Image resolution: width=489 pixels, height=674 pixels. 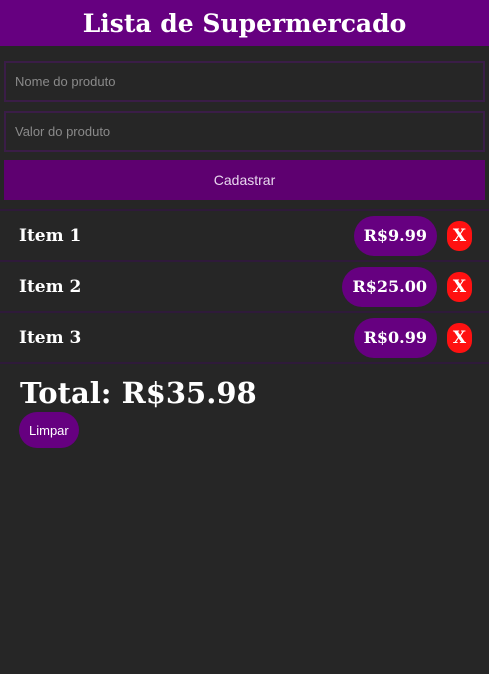 I want to click on item-price: R$9.99, so click(x=395, y=235).